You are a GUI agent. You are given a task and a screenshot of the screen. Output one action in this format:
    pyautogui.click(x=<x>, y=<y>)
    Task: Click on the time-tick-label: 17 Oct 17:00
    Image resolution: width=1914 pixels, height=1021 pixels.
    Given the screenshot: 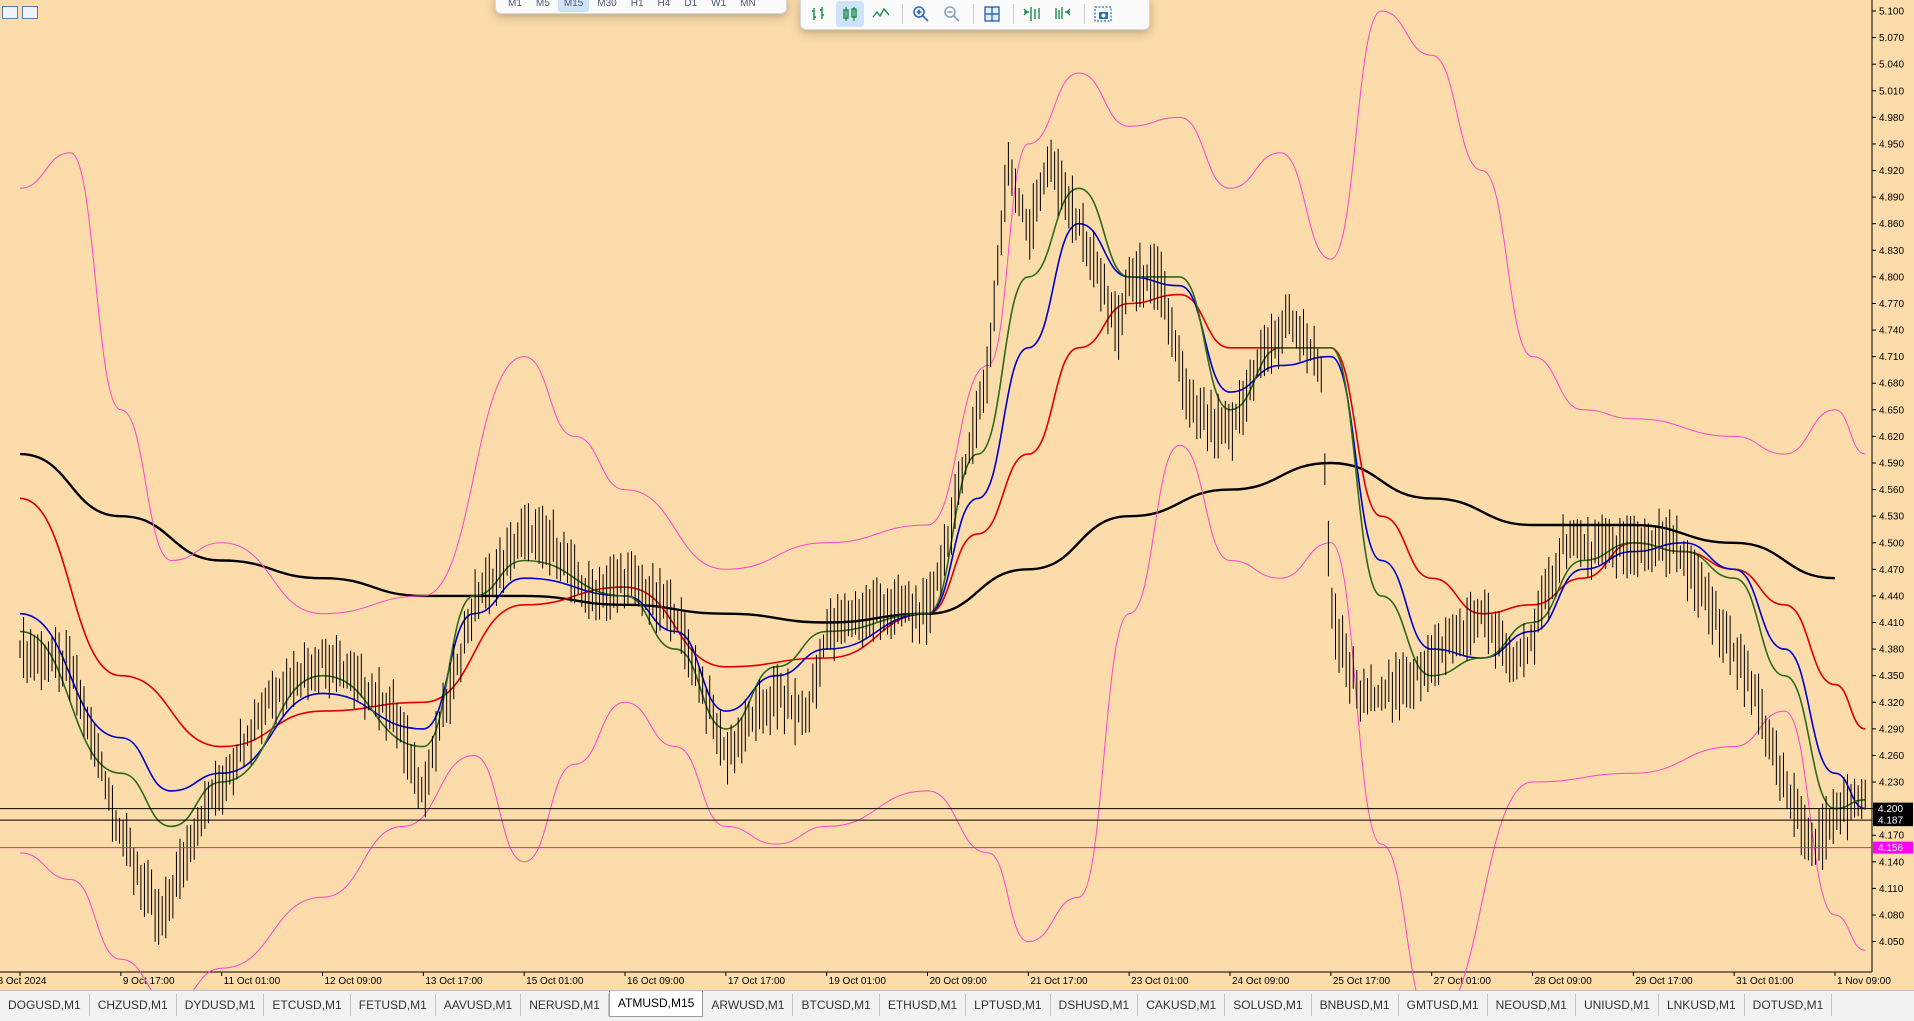 What is the action you would take?
    pyautogui.click(x=757, y=981)
    